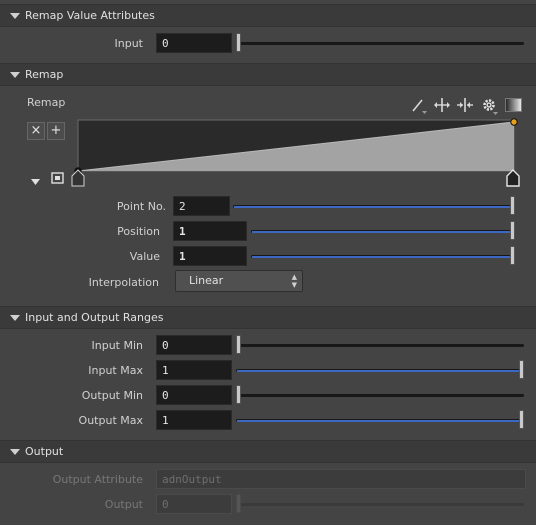 The width and height of the screenshot is (536, 525). I want to click on expand-triangle-icon, so click(35, 181).